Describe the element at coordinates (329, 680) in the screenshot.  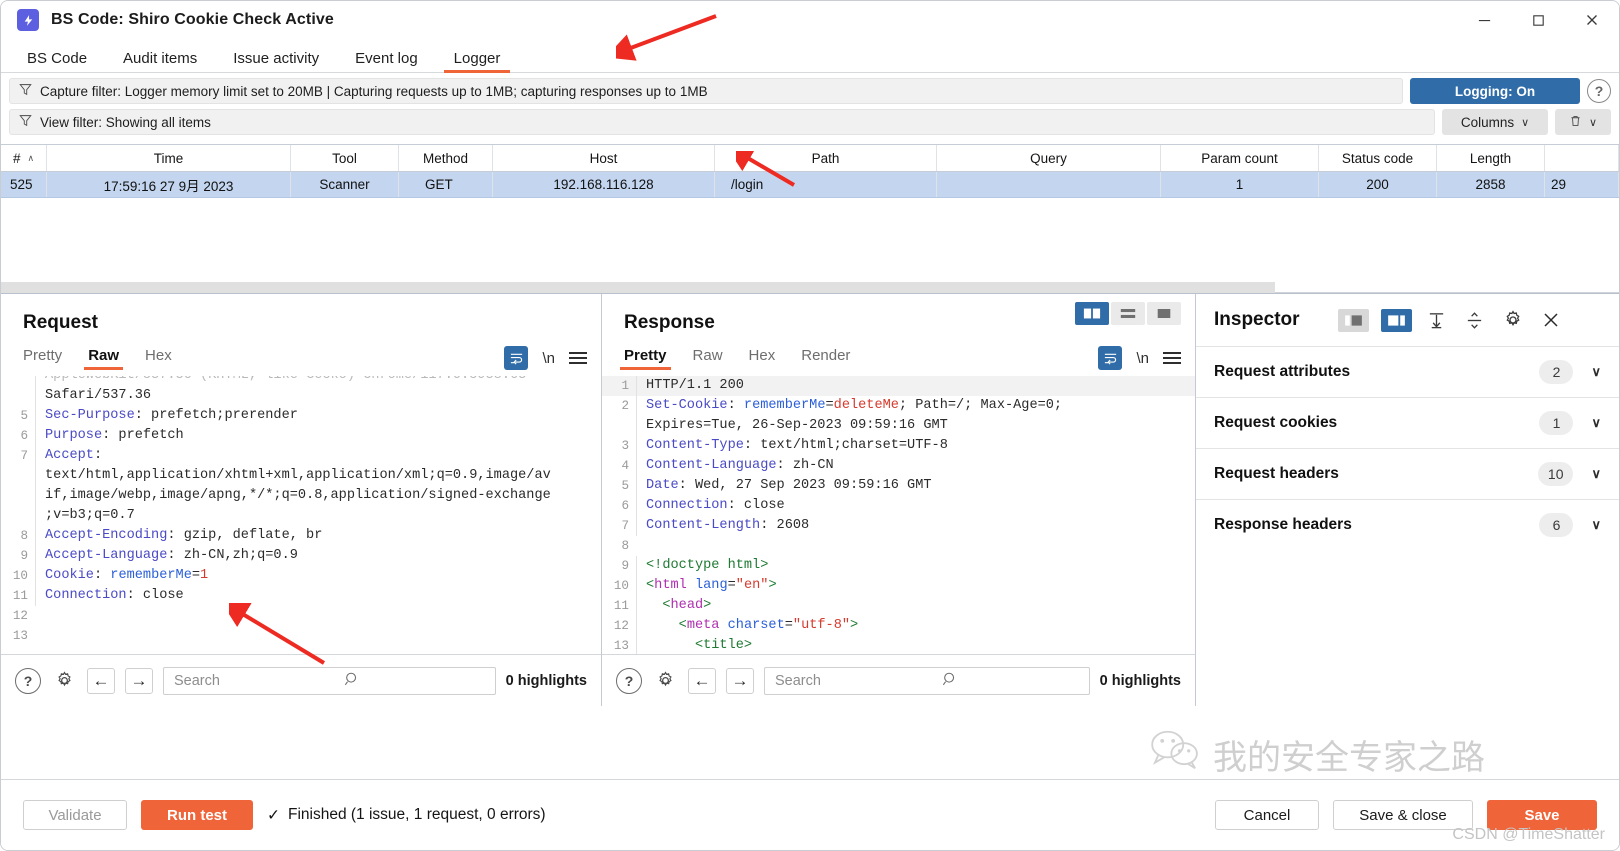
I see `request-search-input: Search` at that location.